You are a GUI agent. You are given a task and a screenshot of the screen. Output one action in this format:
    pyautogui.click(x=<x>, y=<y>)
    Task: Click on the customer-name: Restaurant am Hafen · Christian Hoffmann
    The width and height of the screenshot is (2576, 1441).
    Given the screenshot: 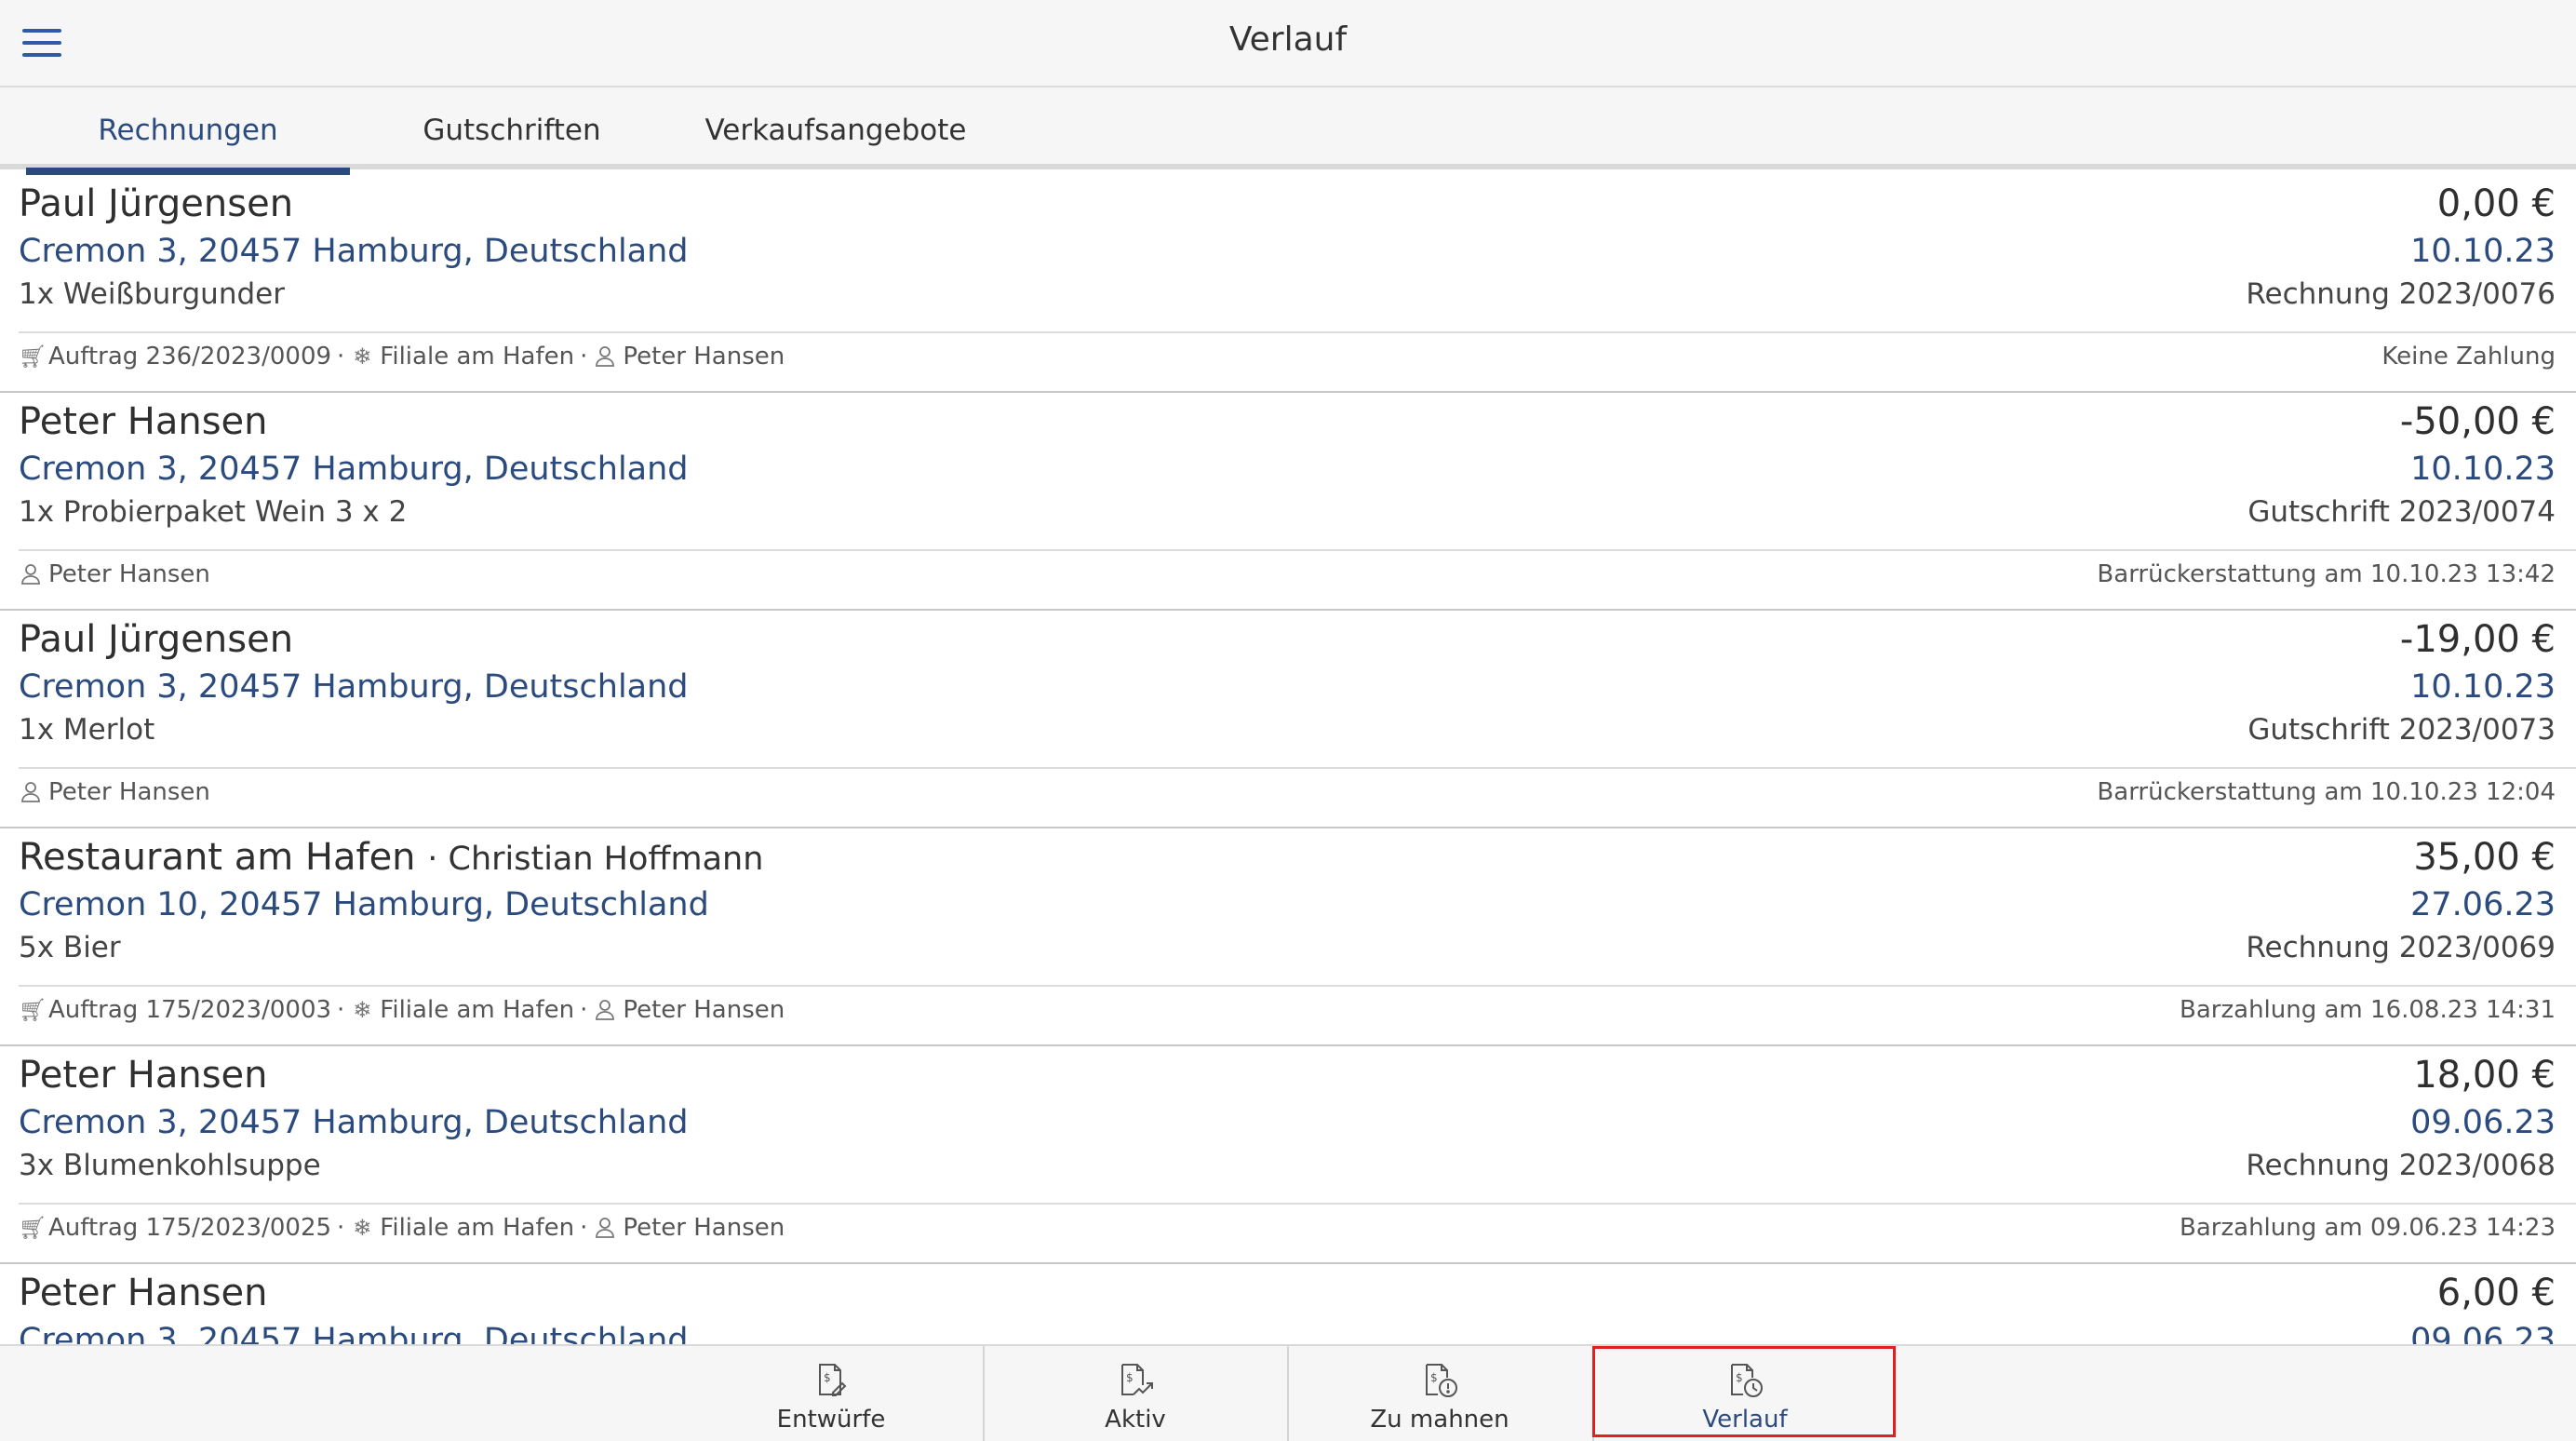 What is the action you would take?
    pyautogui.click(x=391, y=857)
    